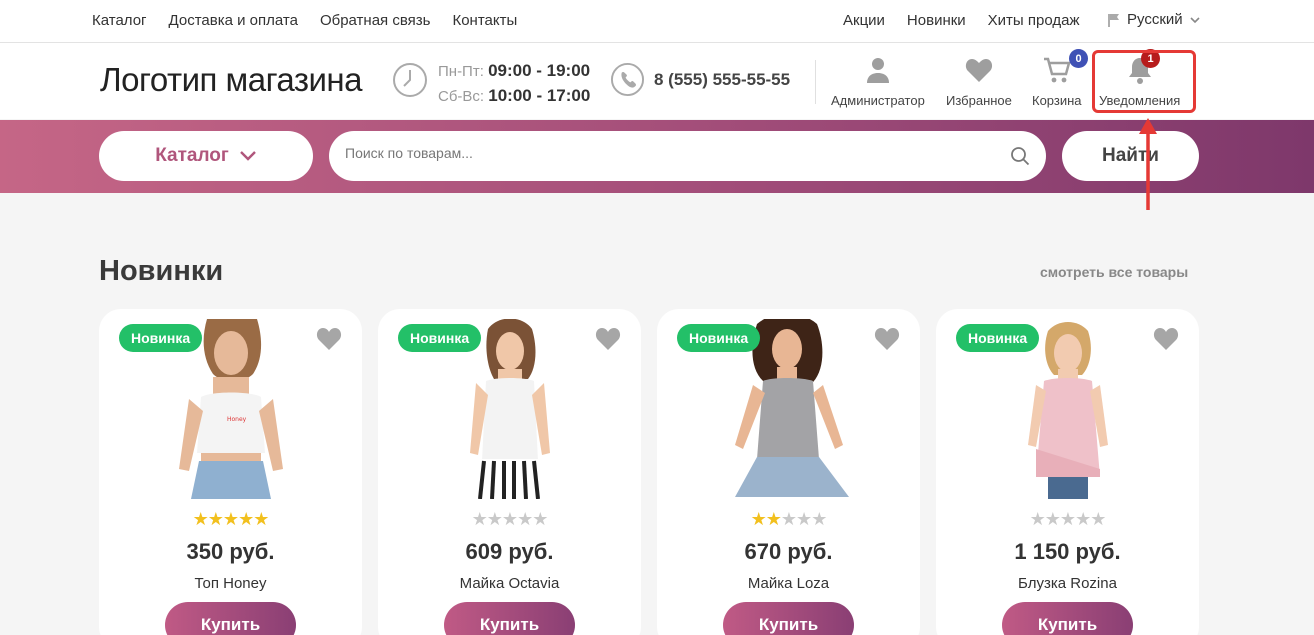 The width and height of the screenshot is (1314, 635). What do you see at coordinates (410, 80) in the screenshot?
I see `clock-icon` at bounding box center [410, 80].